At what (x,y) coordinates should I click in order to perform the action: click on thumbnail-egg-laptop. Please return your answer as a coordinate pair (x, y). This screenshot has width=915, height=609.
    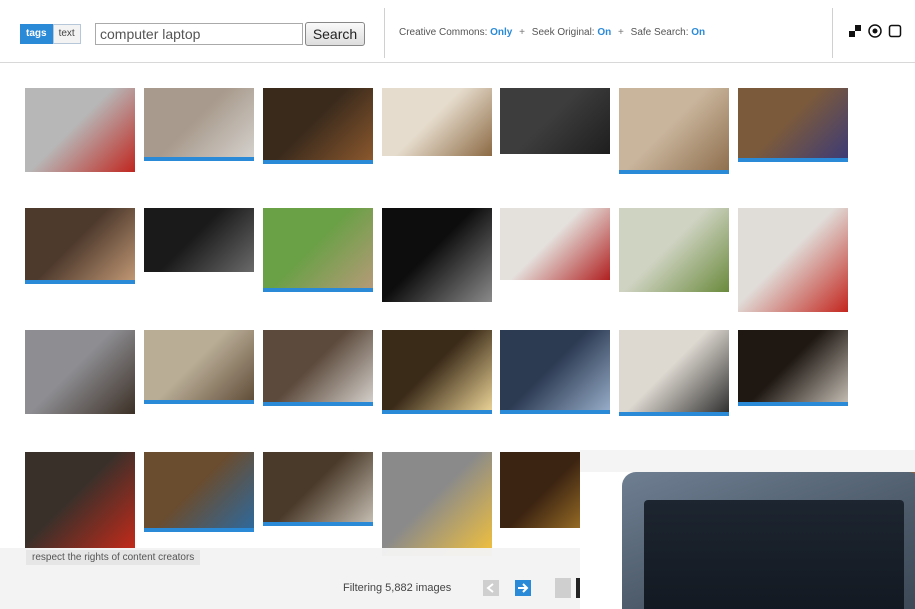
    Looking at the image, I should click on (437, 504).